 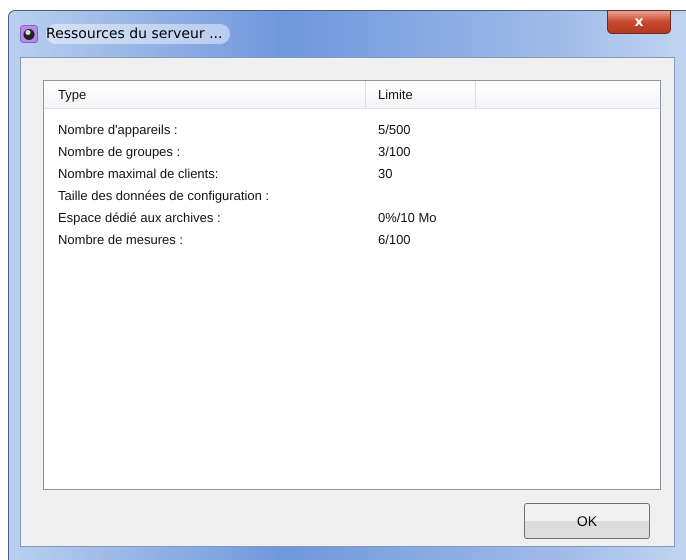 I want to click on table-cell-text: Taille des données de configuration :, so click(x=163, y=195).